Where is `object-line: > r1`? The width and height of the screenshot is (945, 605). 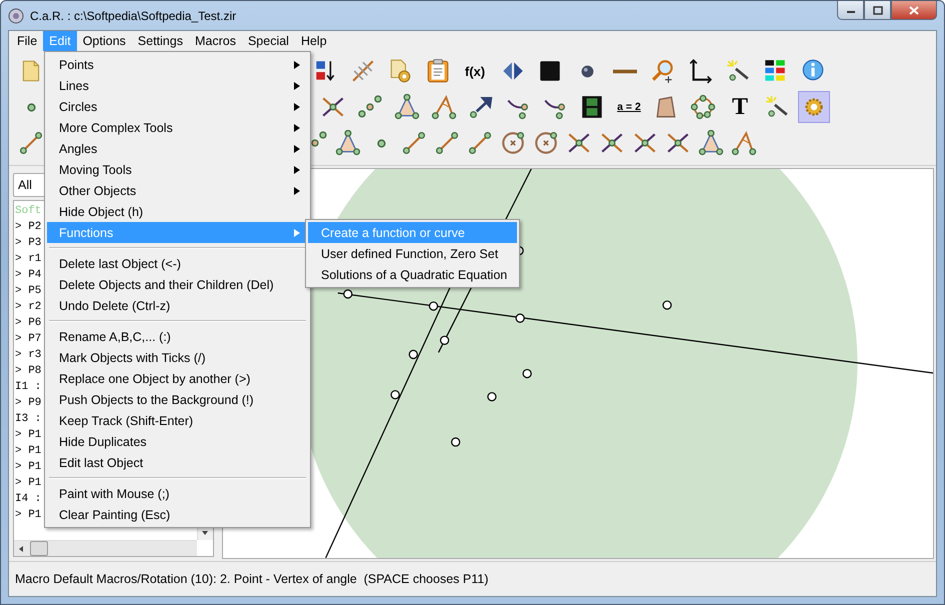
object-line: > r1 is located at coordinates (28, 259).